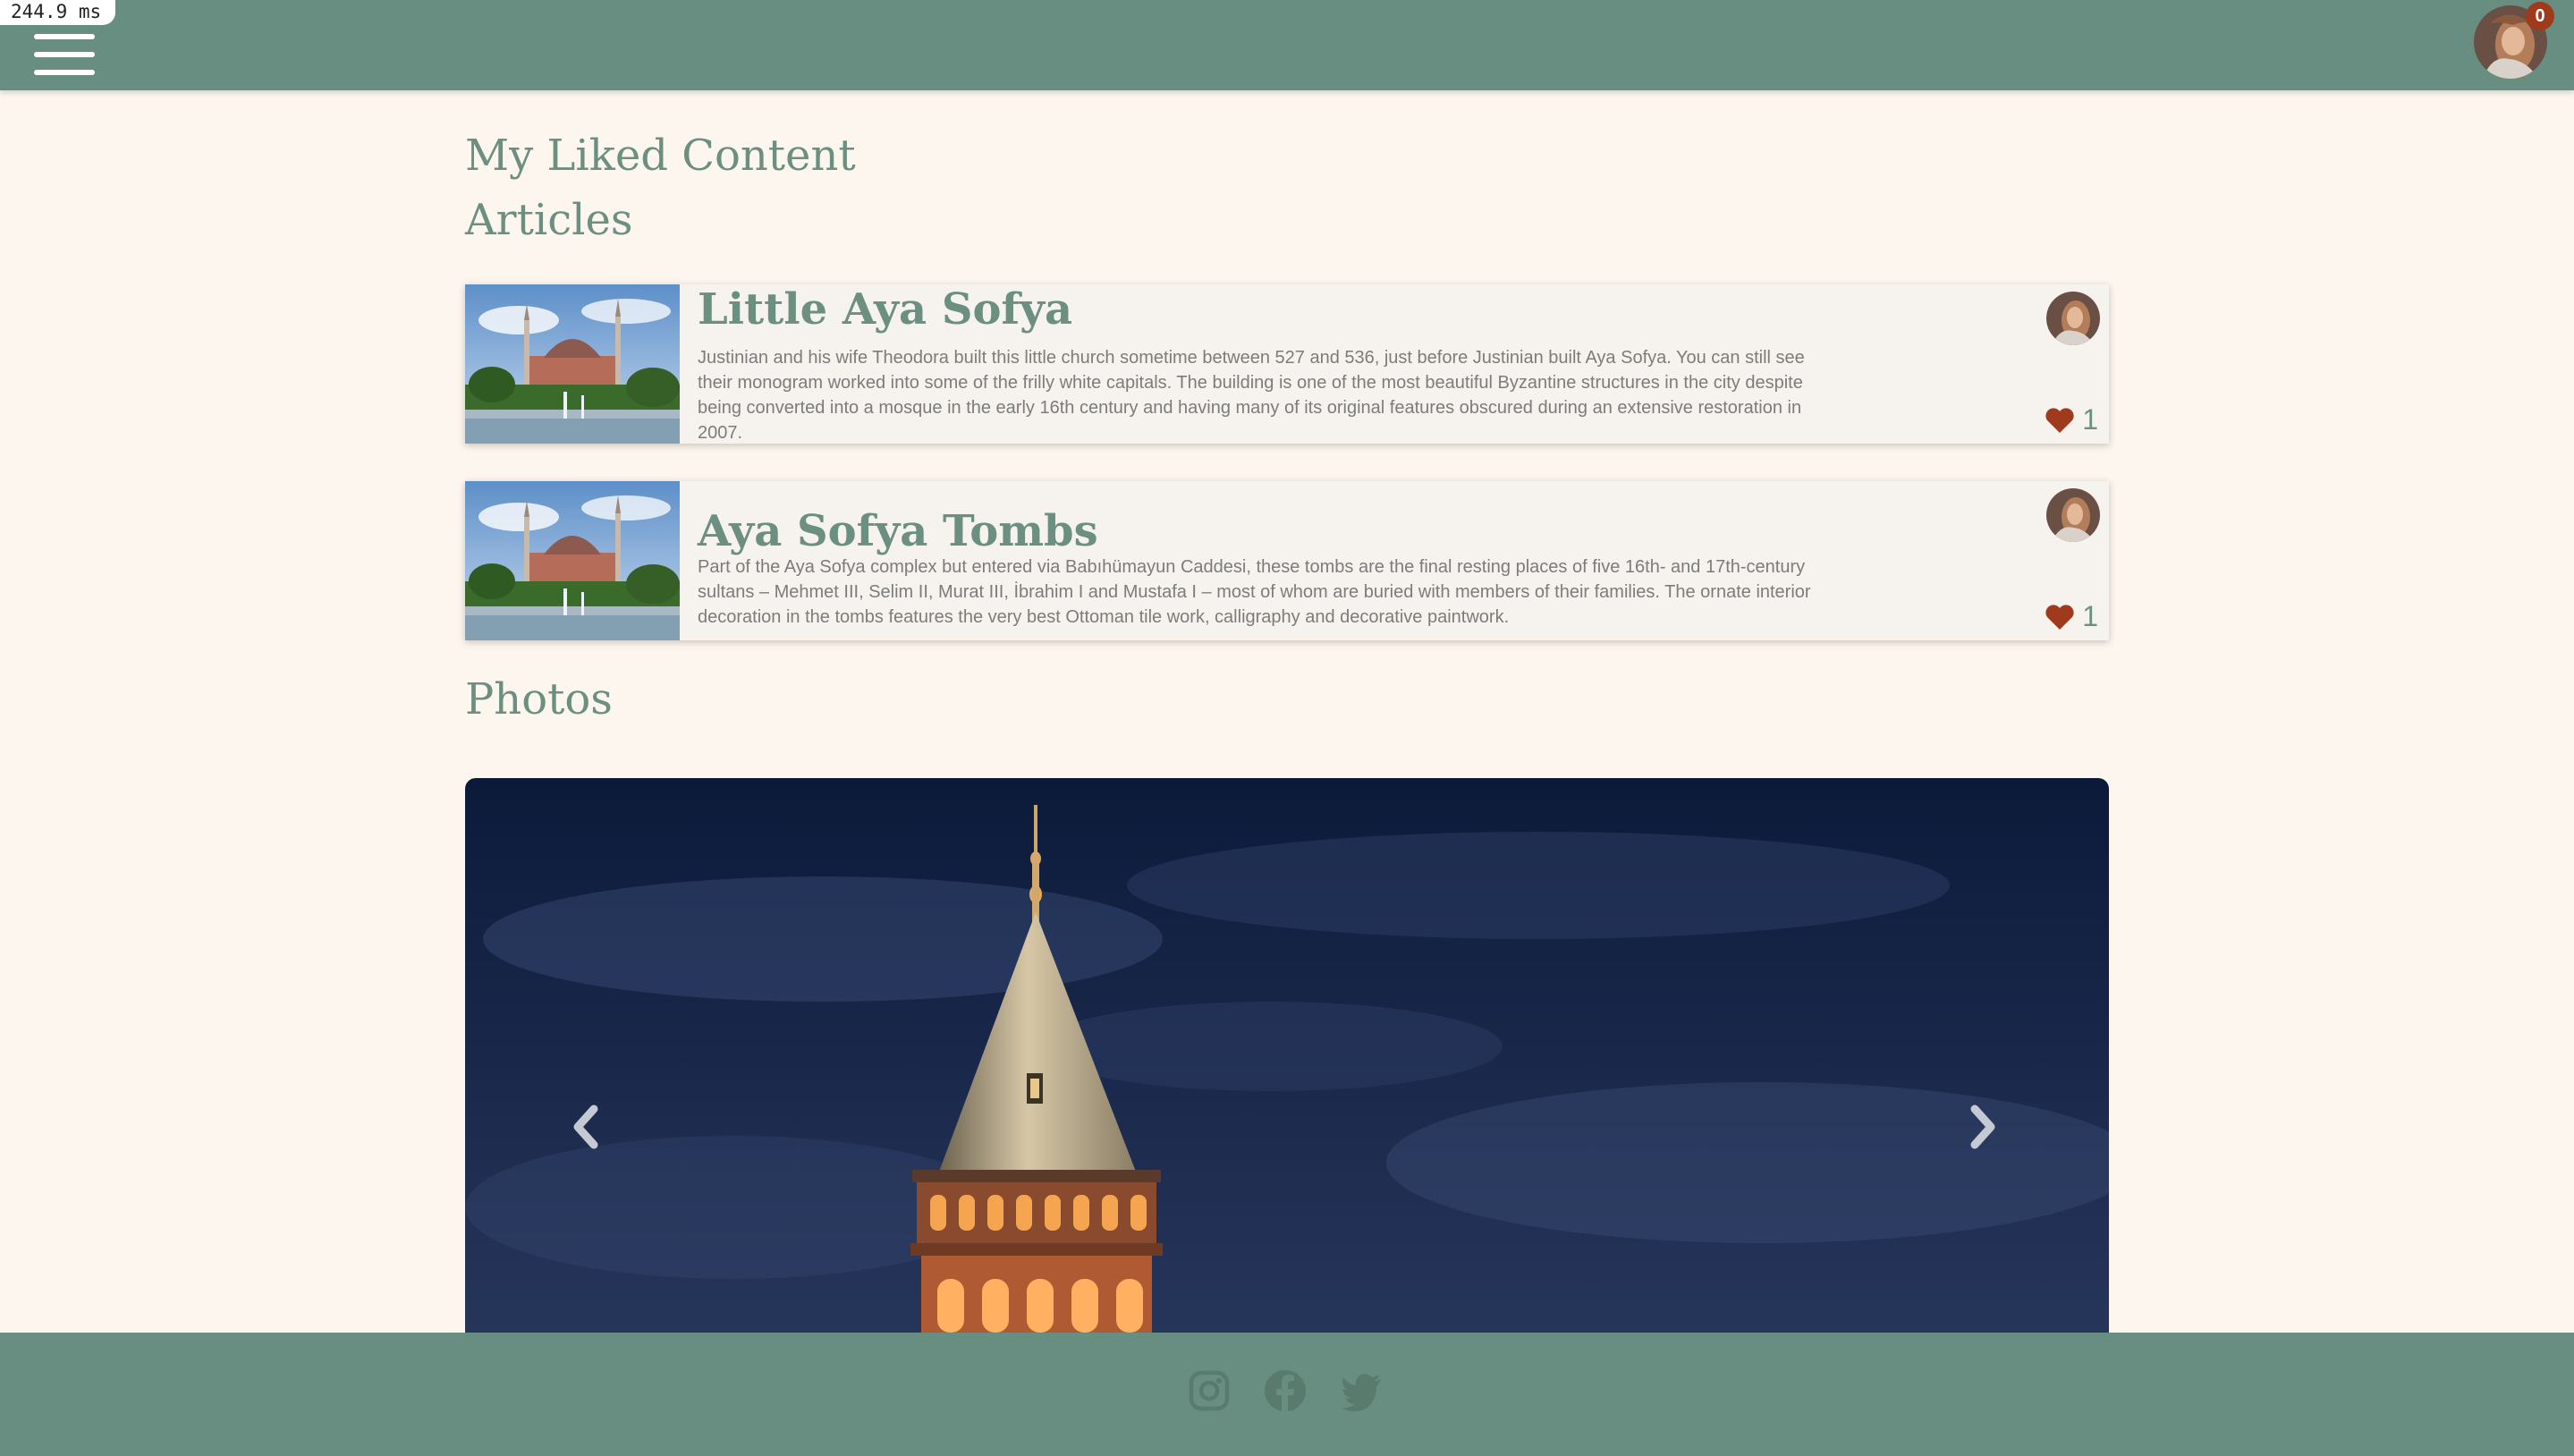 This screenshot has height=1456, width=2574. What do you see at coordinates (885, 309) in the screenshot?
I see `article-title: Little Aya Sofya` at bounding box center [885, 309].